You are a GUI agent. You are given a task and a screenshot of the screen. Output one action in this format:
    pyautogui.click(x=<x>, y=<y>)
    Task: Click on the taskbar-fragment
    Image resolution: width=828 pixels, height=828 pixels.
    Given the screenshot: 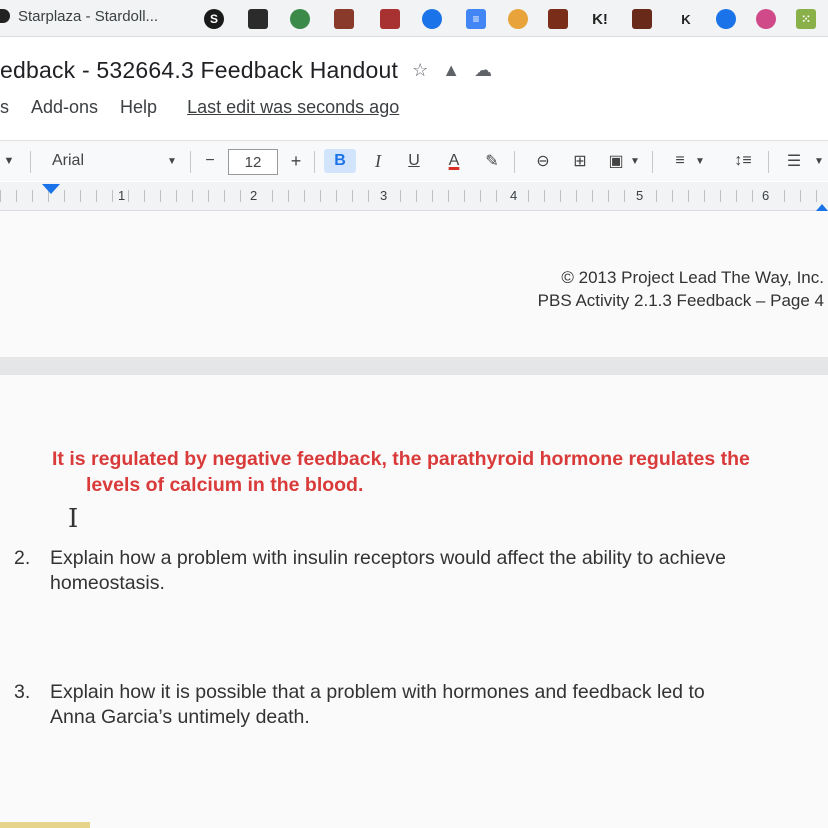 What is the action you would take?
    pyautogui.click(x=45, y=825)
    